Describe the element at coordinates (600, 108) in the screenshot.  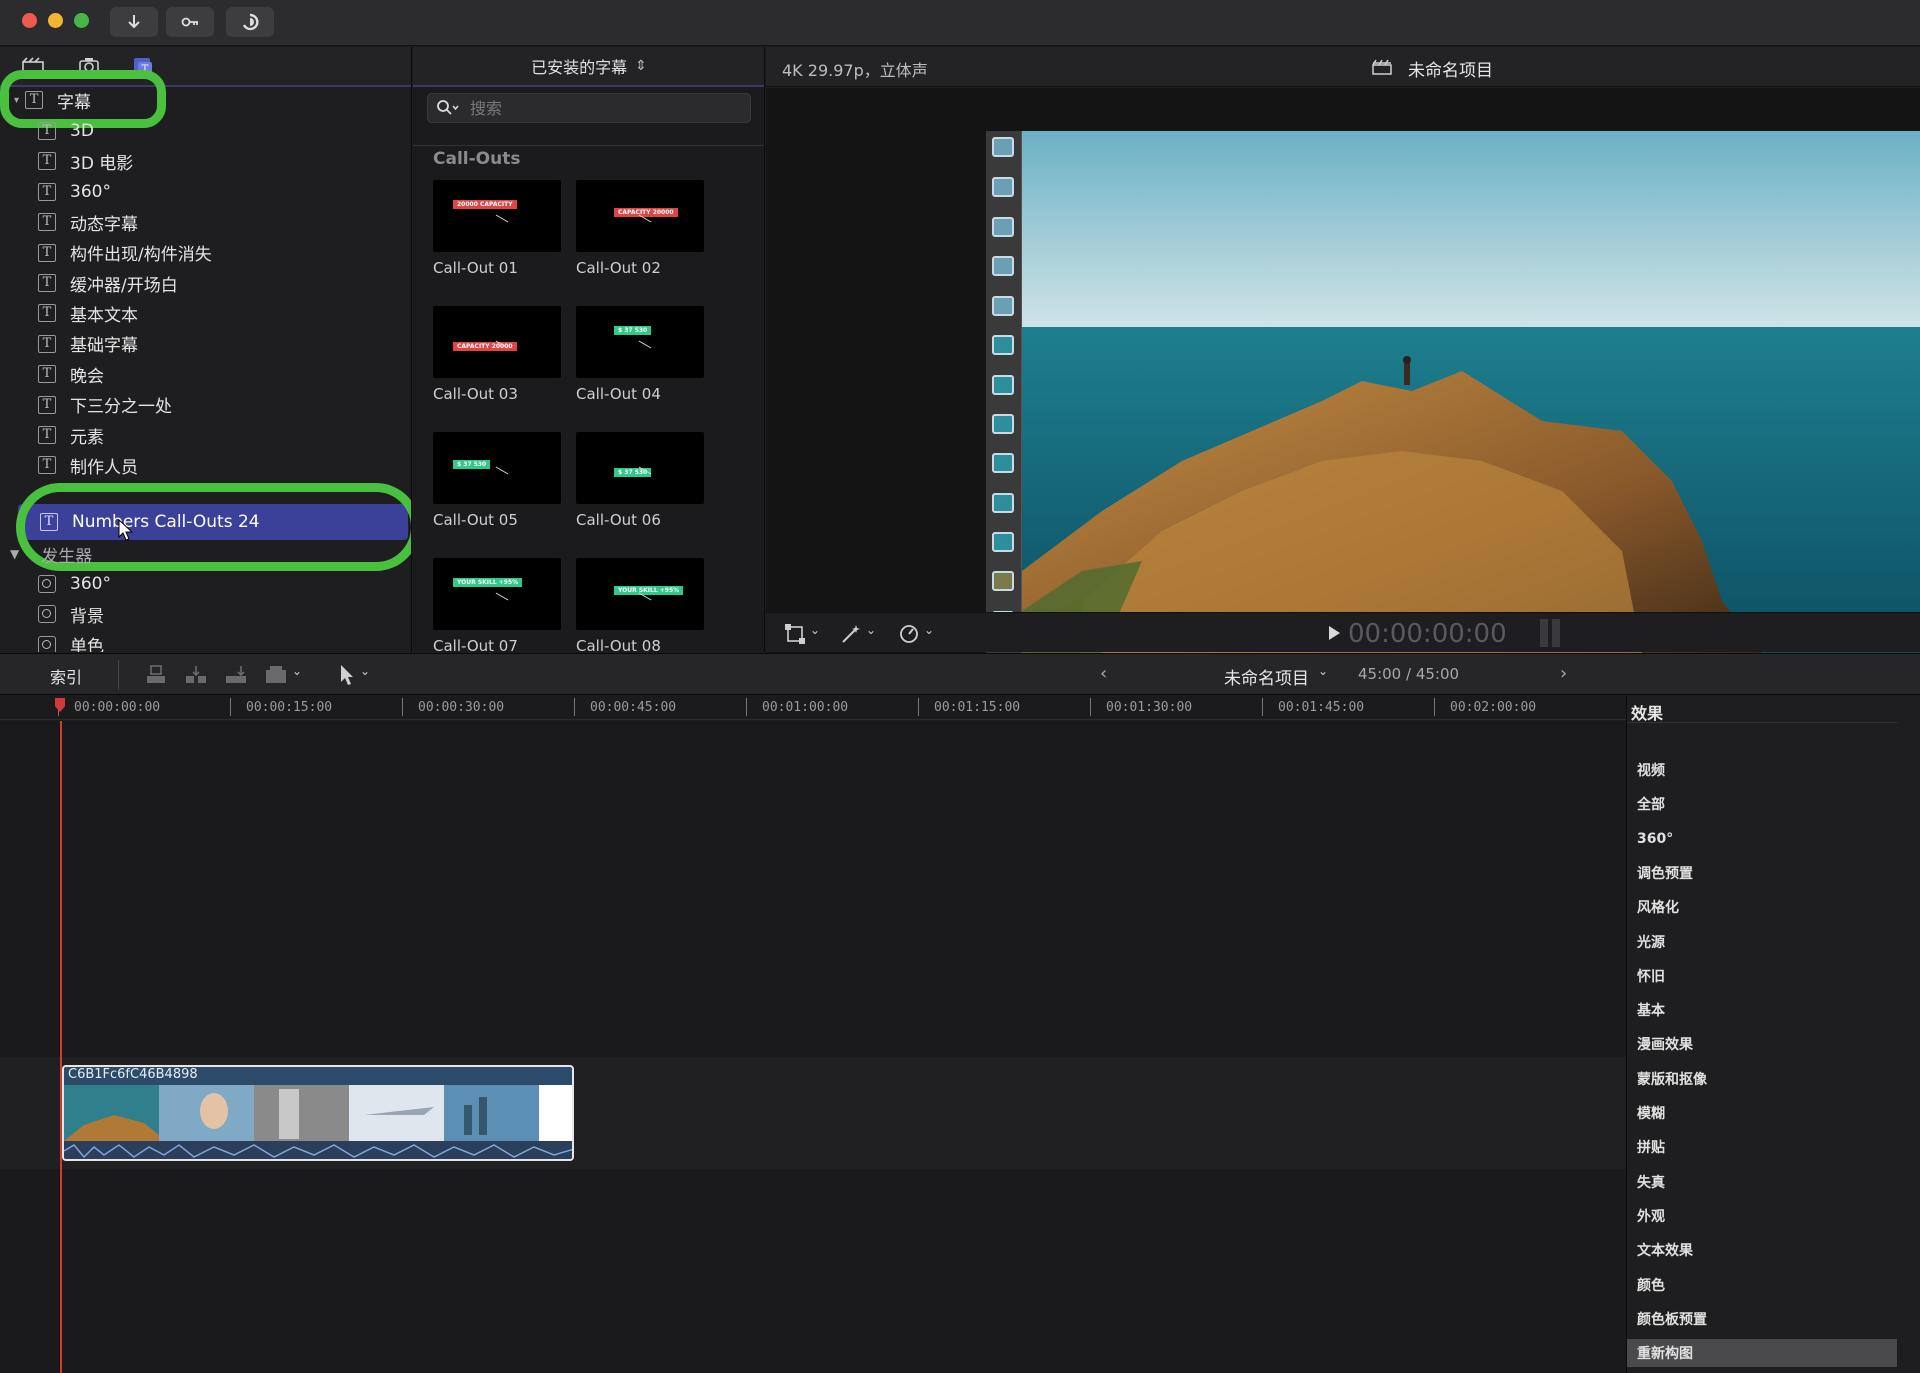
I see `search-input` at that location.